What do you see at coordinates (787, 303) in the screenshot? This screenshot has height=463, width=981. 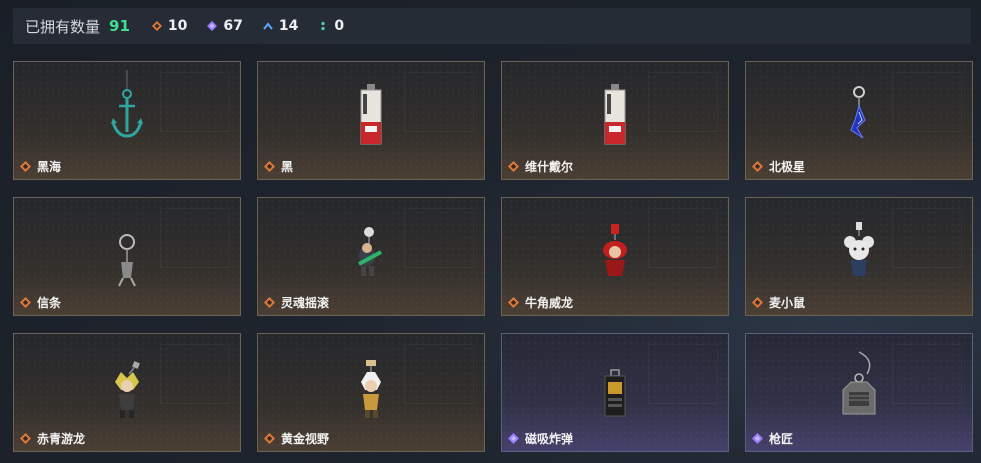 I see `charm-name: 麦小鼠` at bounding box center [787, 303].